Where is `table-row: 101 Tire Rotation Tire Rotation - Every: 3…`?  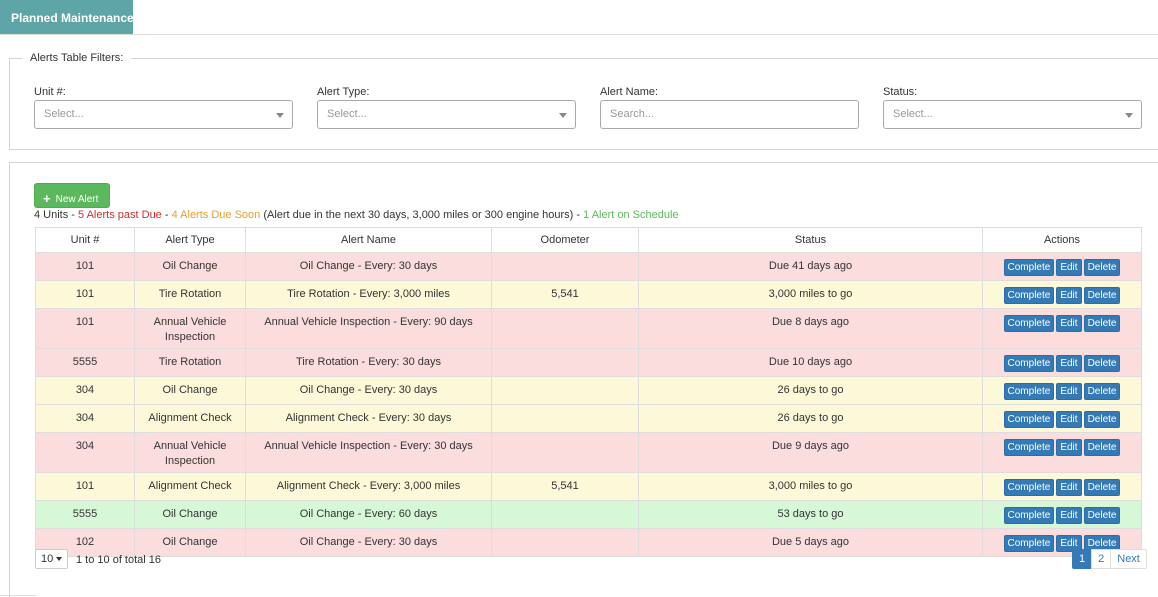 table-row: 101 Tire Rotation Tire Rotation - Every: 3… is located at coordinates (588, 294).